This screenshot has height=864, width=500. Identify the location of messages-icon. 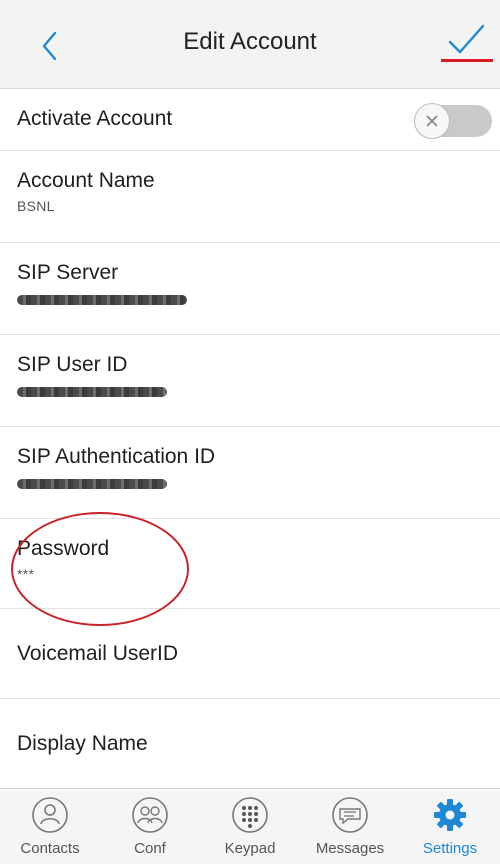
(350, 815).